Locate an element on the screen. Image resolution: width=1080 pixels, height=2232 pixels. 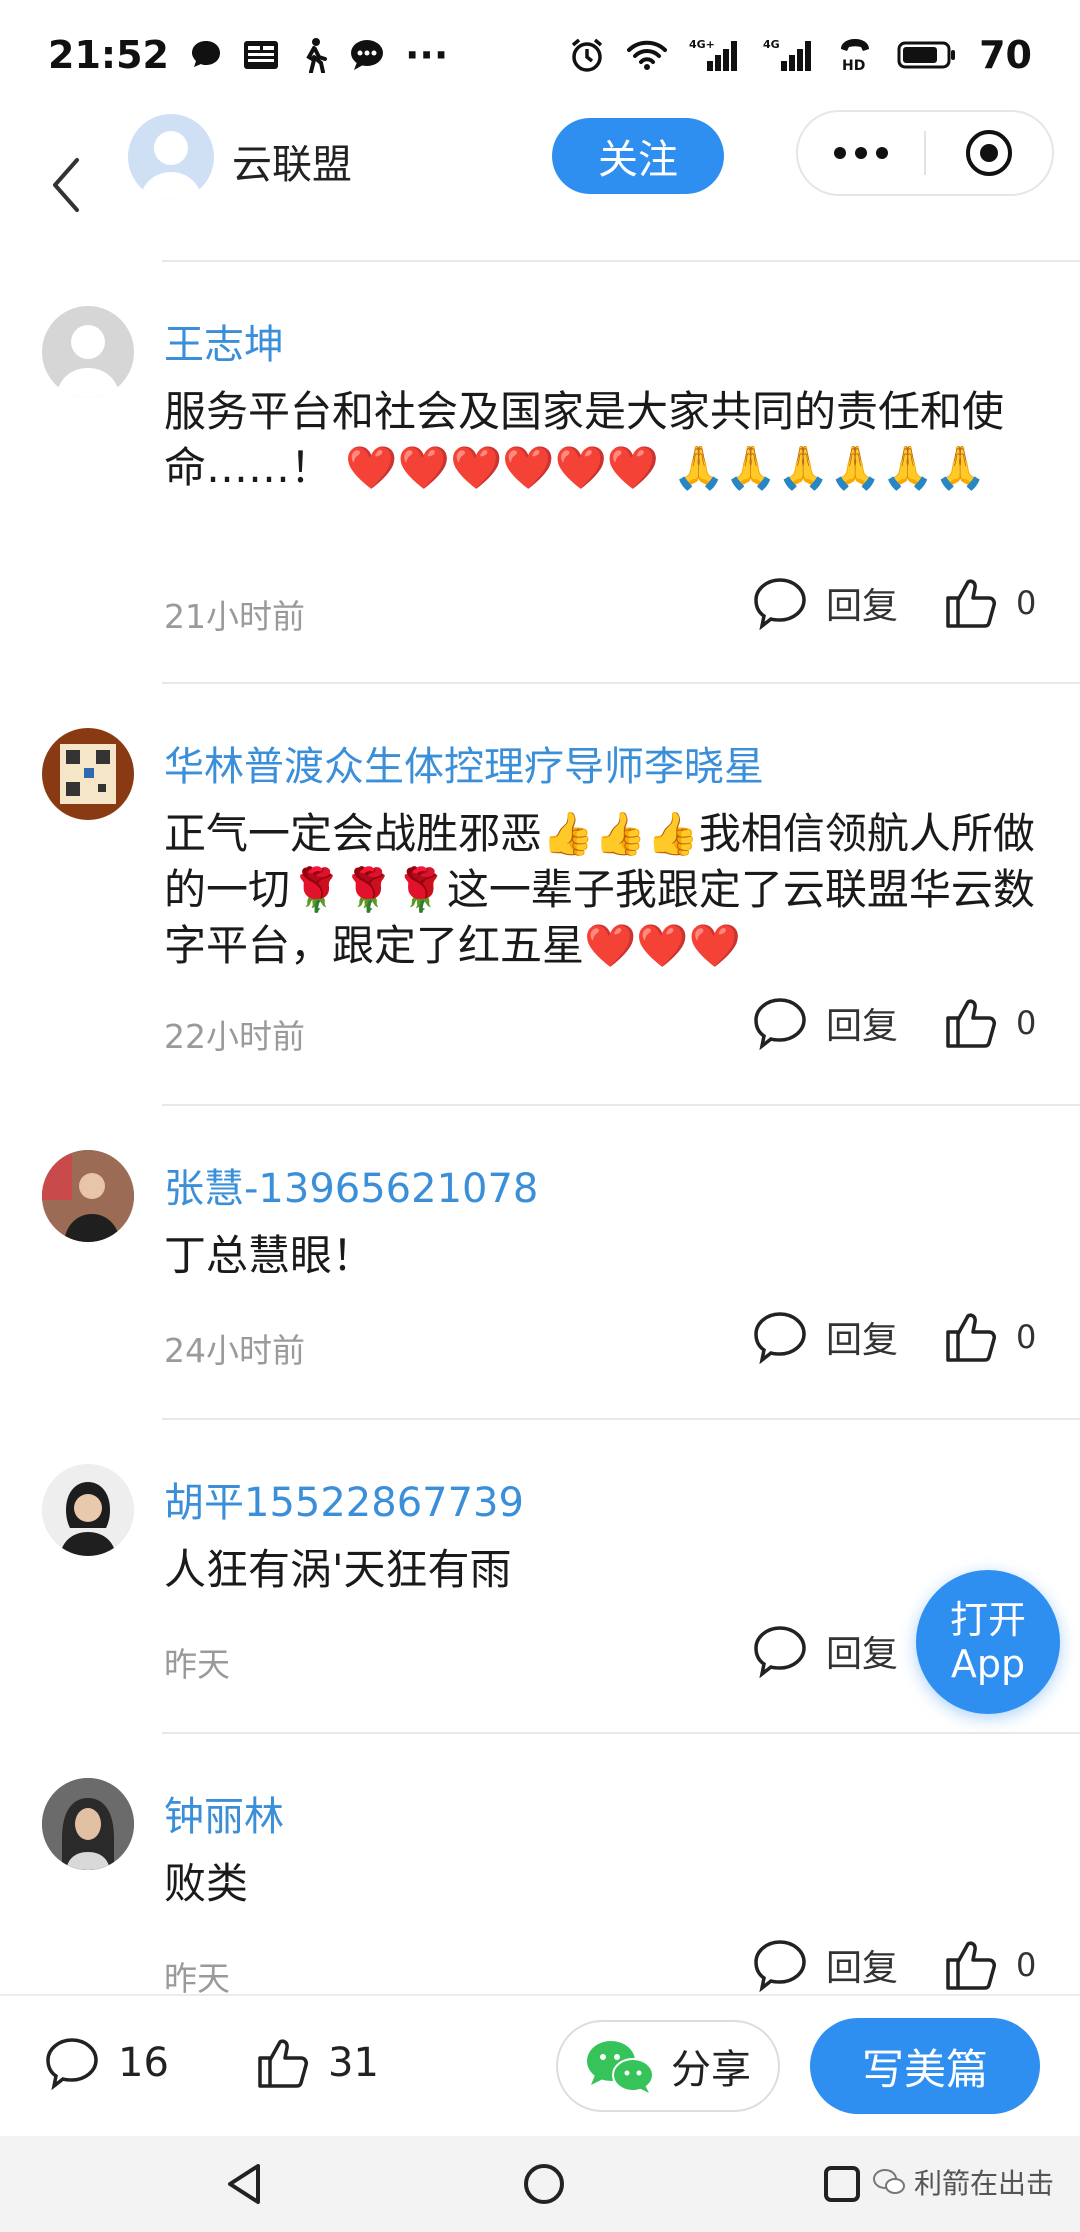
triangle-back-icon is located at coordinates (244, 2184).